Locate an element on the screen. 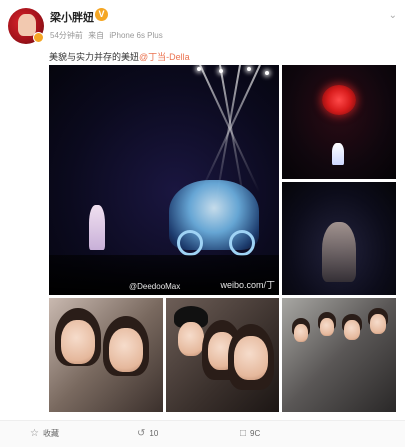 This screenshot has width=405, height=447. comment-button: □ 9C is located at coordinates (250, 433).